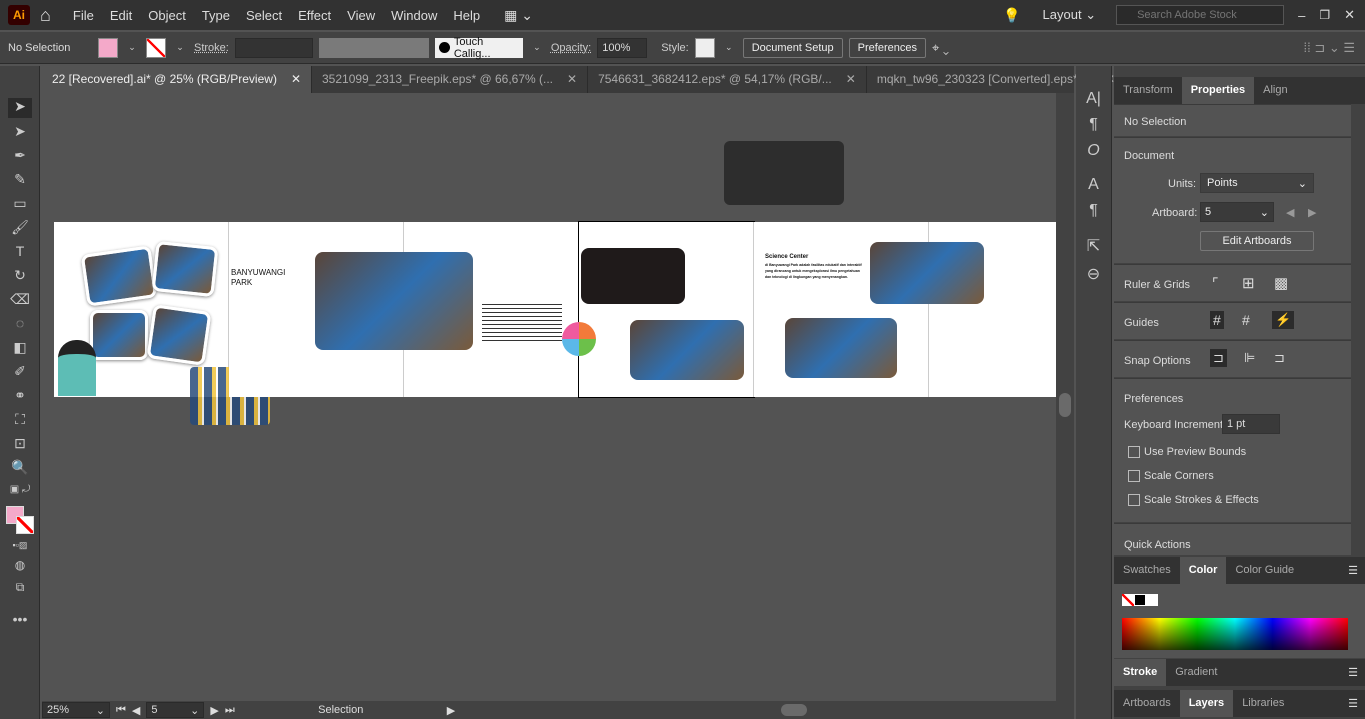 The width and height of the screenshot is (1365, 719). I want to click on search-stock-input, so click(1200, 15).